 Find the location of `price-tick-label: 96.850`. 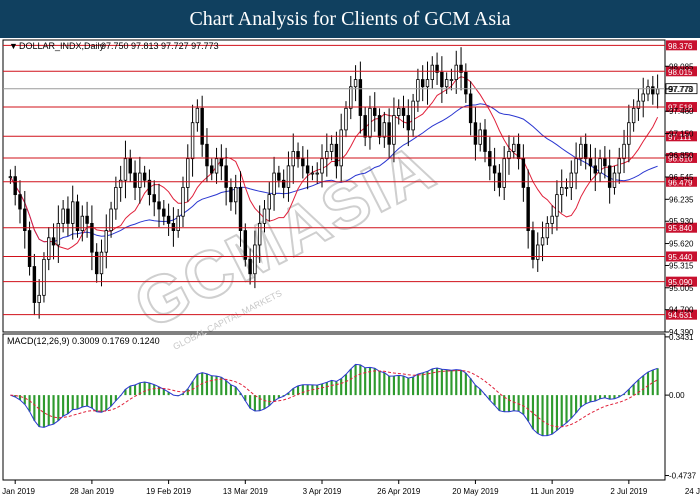

price-tick-label: 96.850 is located at coordinates (681, 155).